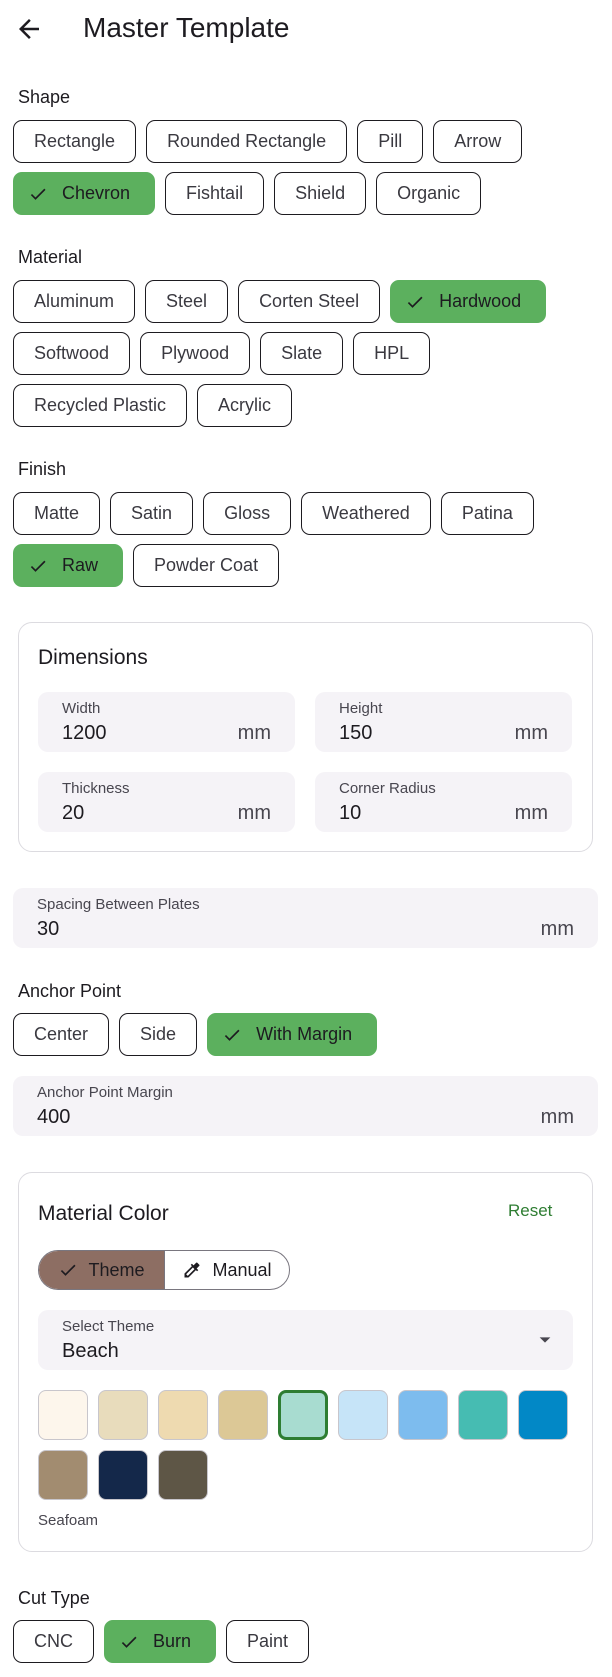 The image size is (612, 1677). I want to click on shape-chip: Fishtail, so click(215, 193).